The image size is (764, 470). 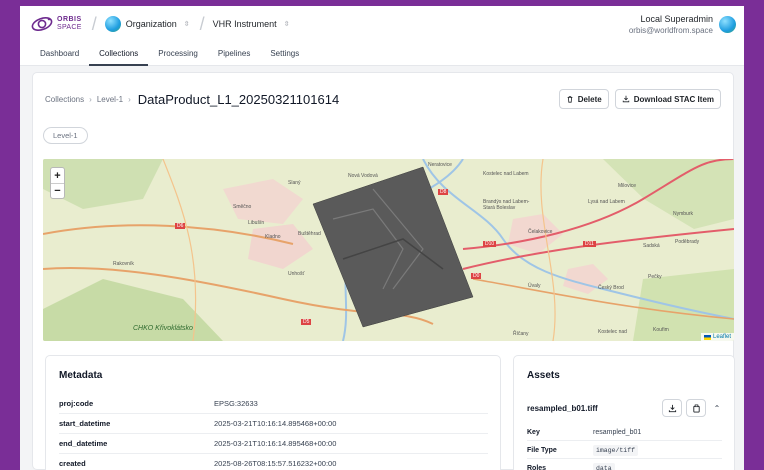 What do you see at coordinates (543, 375) in the screenshot?
I see `assets-title: Assets` at bounding box center [543, 375].